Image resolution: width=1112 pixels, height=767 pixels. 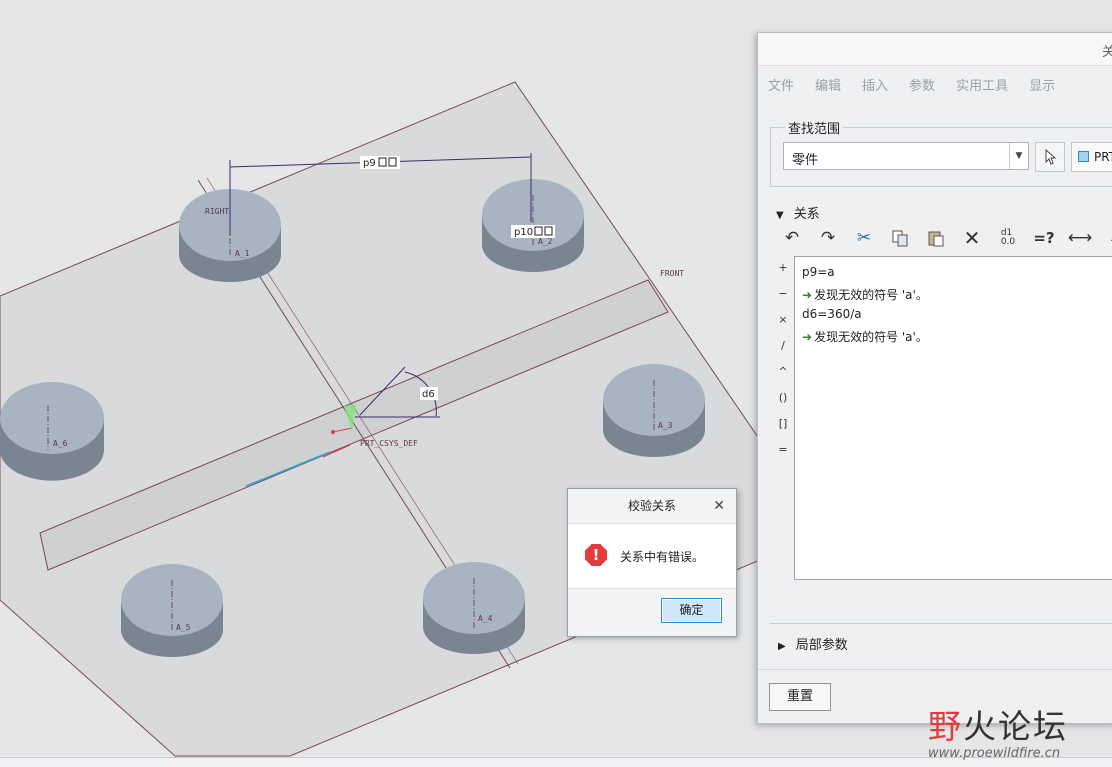 I want to click on local-params-header: ▶ 局部参数, so click(x=813, y=643).